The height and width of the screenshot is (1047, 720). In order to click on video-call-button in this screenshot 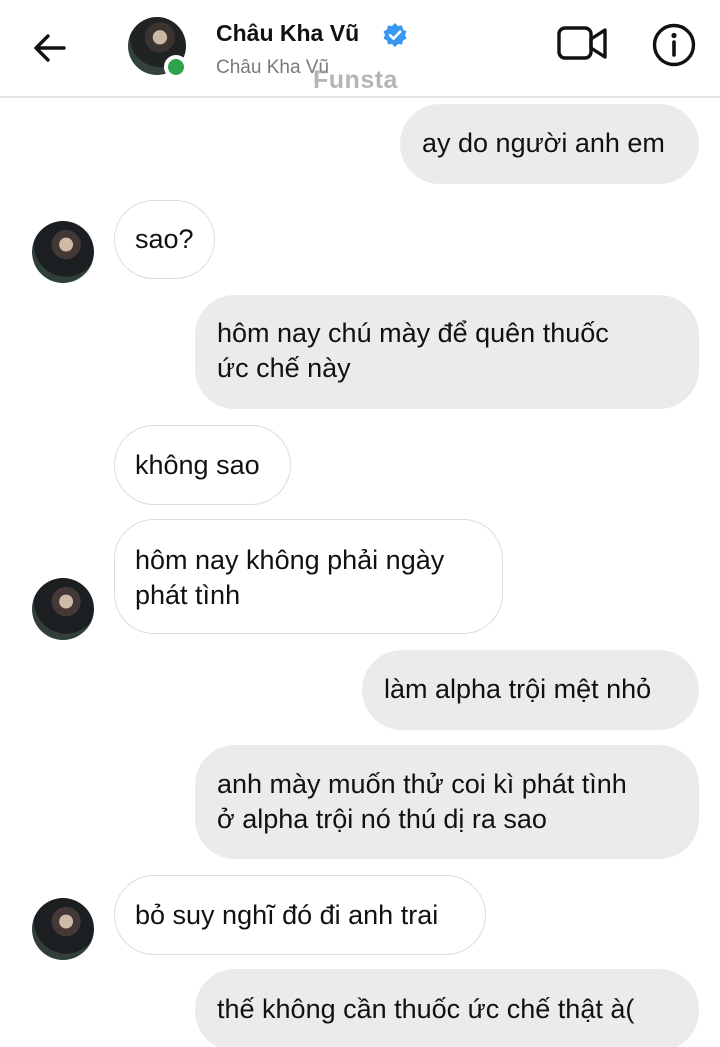, I will do `click(583, 44)`.